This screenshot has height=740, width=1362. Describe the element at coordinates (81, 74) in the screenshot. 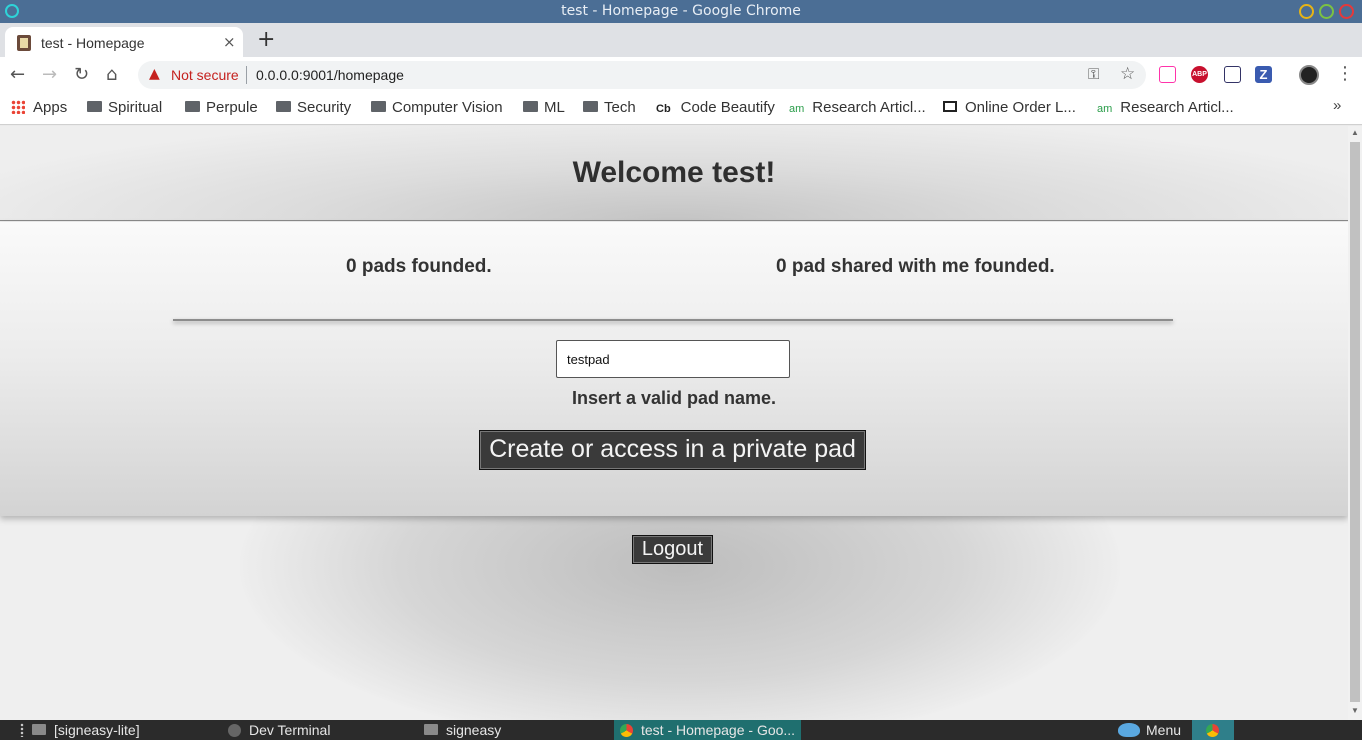

I see `reload-icon: ↻` at that location.